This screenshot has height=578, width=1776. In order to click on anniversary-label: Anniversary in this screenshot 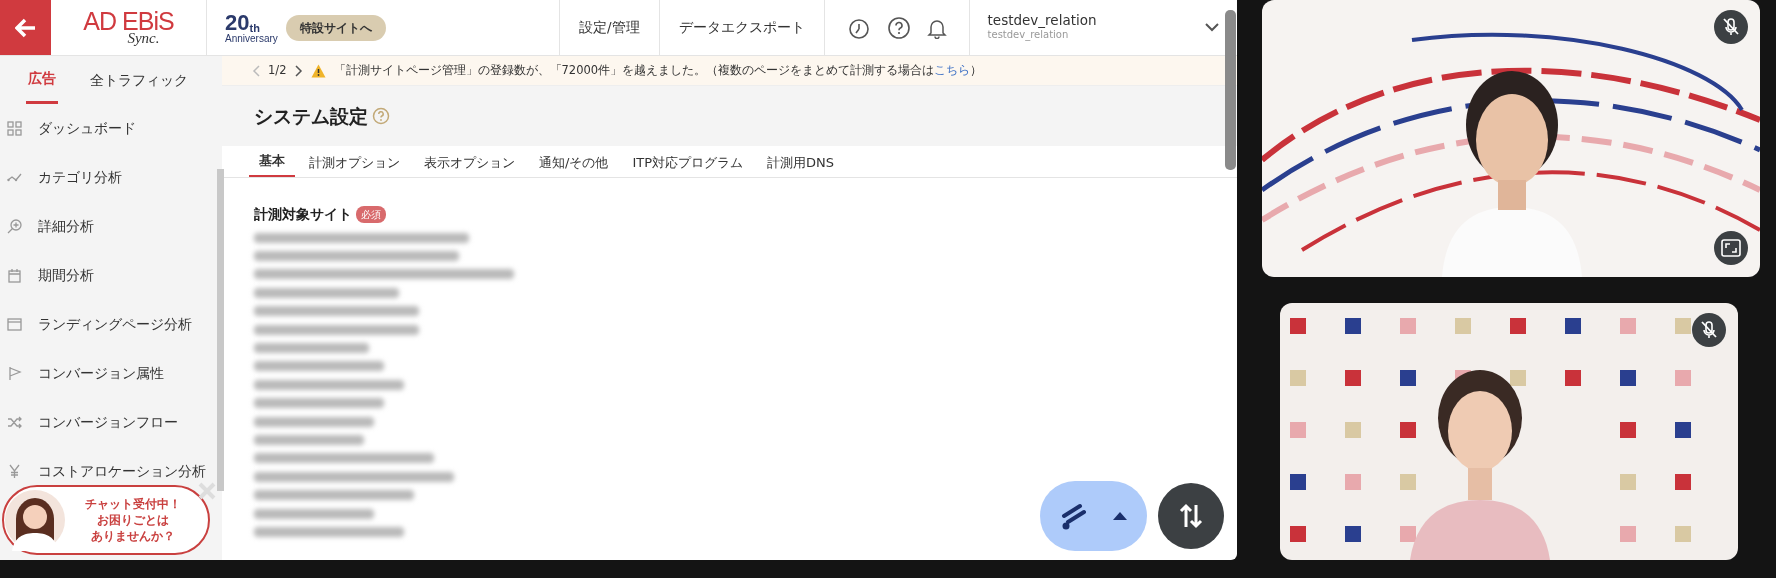, I will do `click(251, 38)`.